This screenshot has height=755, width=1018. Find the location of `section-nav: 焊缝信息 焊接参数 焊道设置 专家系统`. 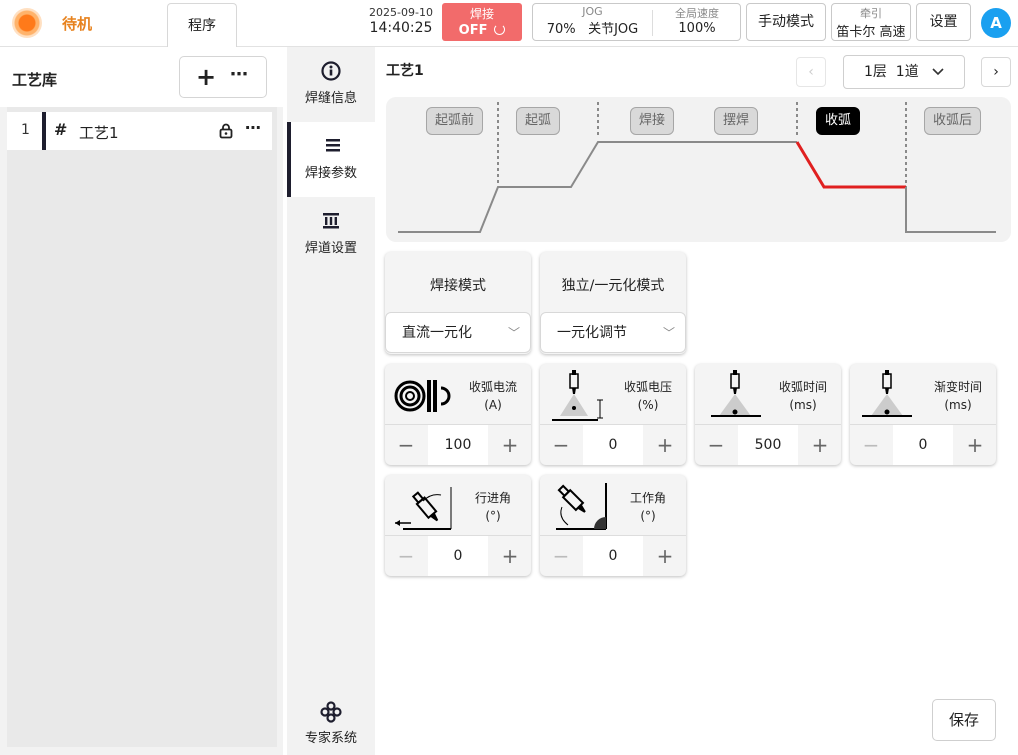

section-nav: 焊缝信息 焊接参数 焊道设置 专家系统 is located at coordinates (331, 401).